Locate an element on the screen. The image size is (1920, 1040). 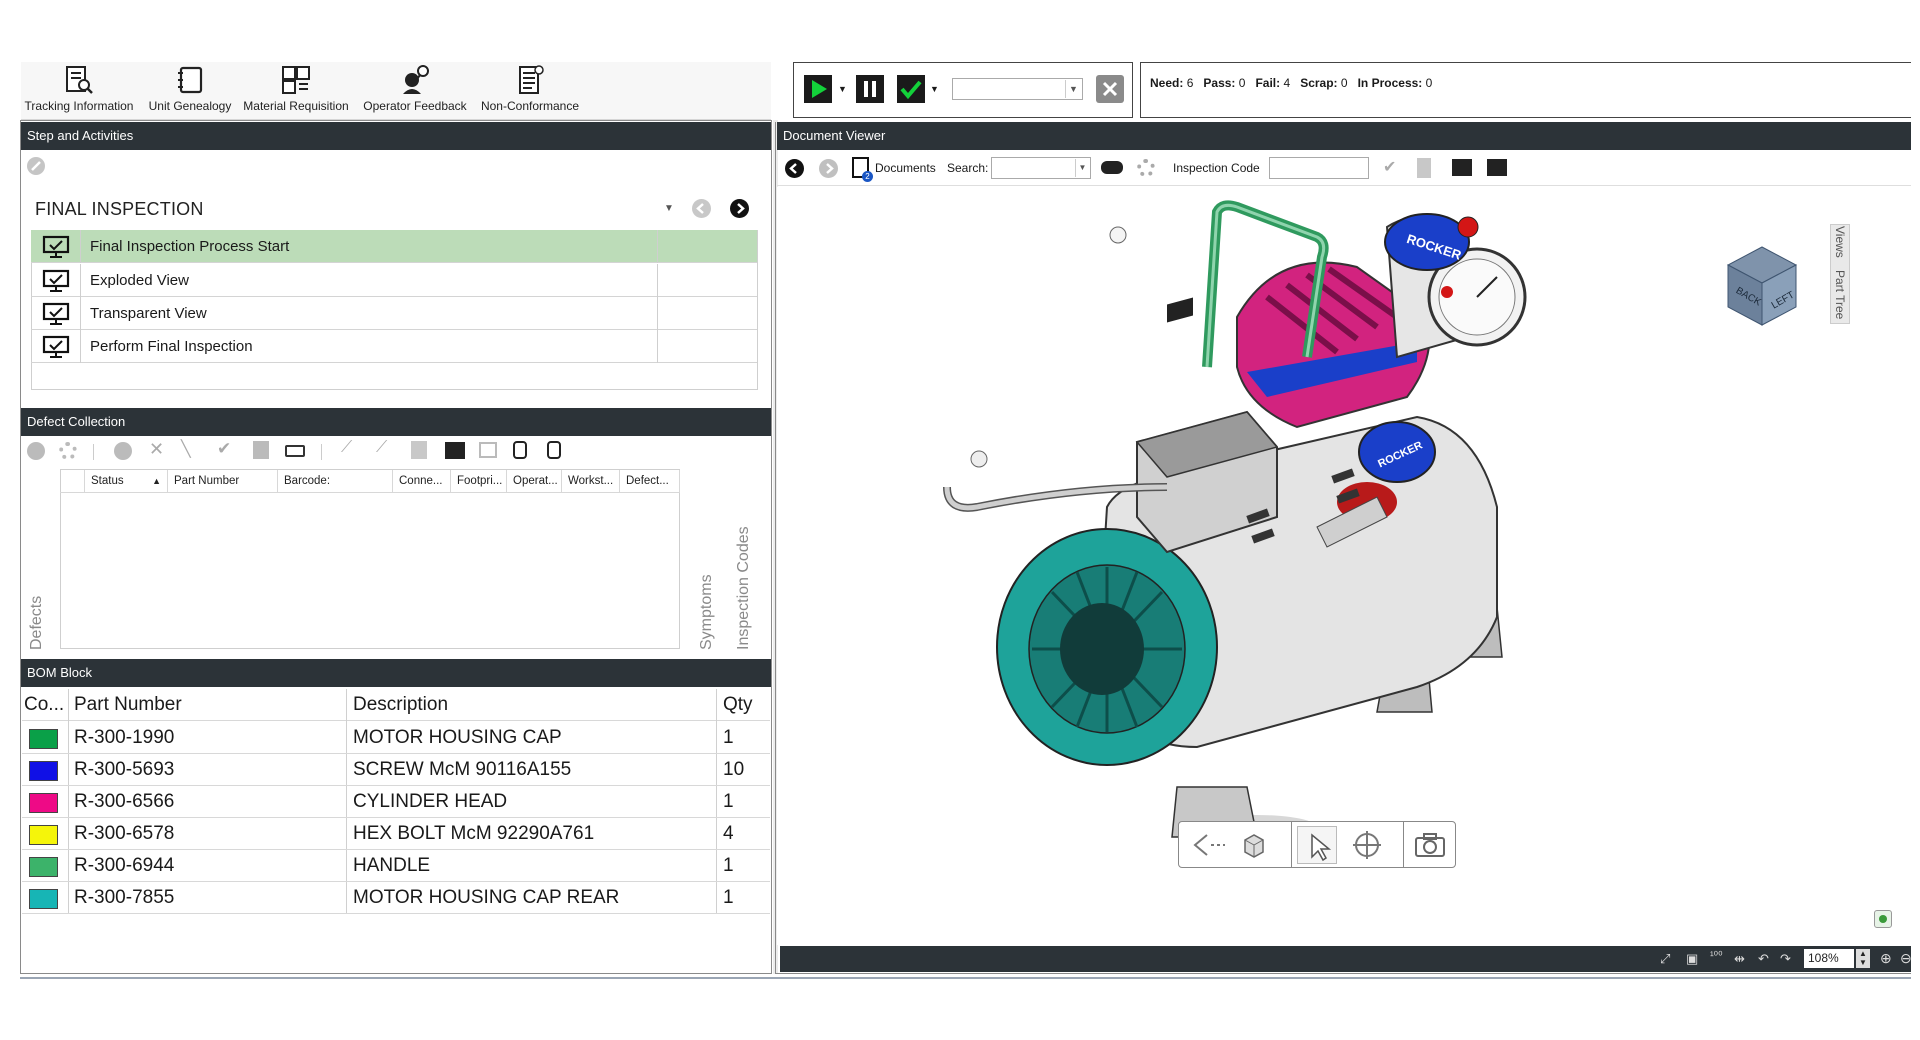
viewer-toolbar: 2 Documents Search: ▼ Inspection Code ✔ is located at coordinates (1344, 169).